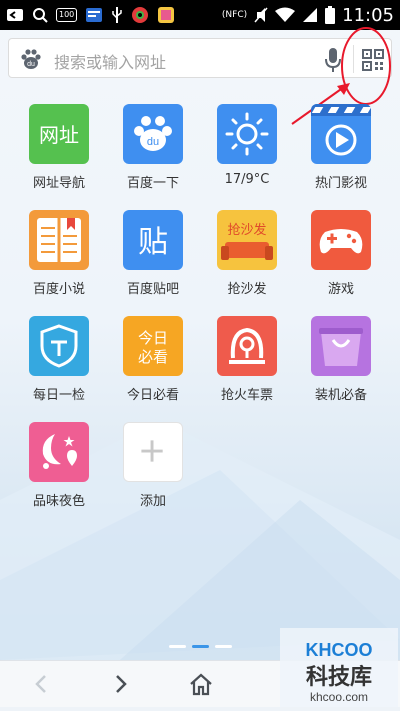 Image resolution: width=400 pixels, height=711 pixels. Describe the element at coordinates (200, 15) in the screenshot. I see `status-bar: 100 (NFC) 11:05` at that location.